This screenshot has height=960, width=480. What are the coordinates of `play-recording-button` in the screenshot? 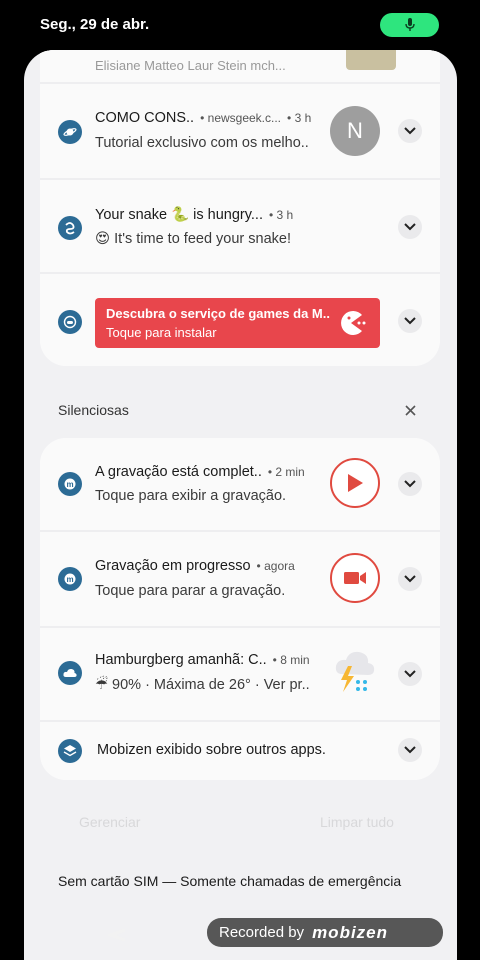 It's located at (355, 483).